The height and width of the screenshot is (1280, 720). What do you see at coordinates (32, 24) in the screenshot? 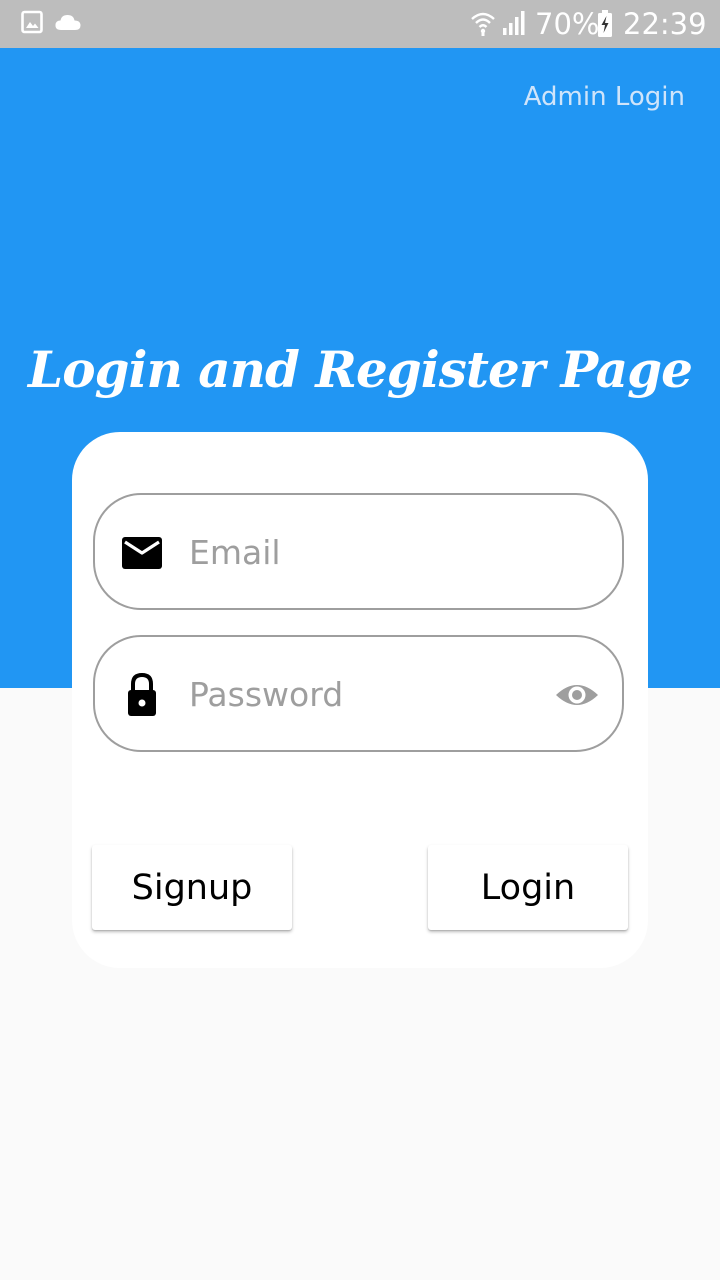
I see `gallery-icon` at bounding box center [32, 24].